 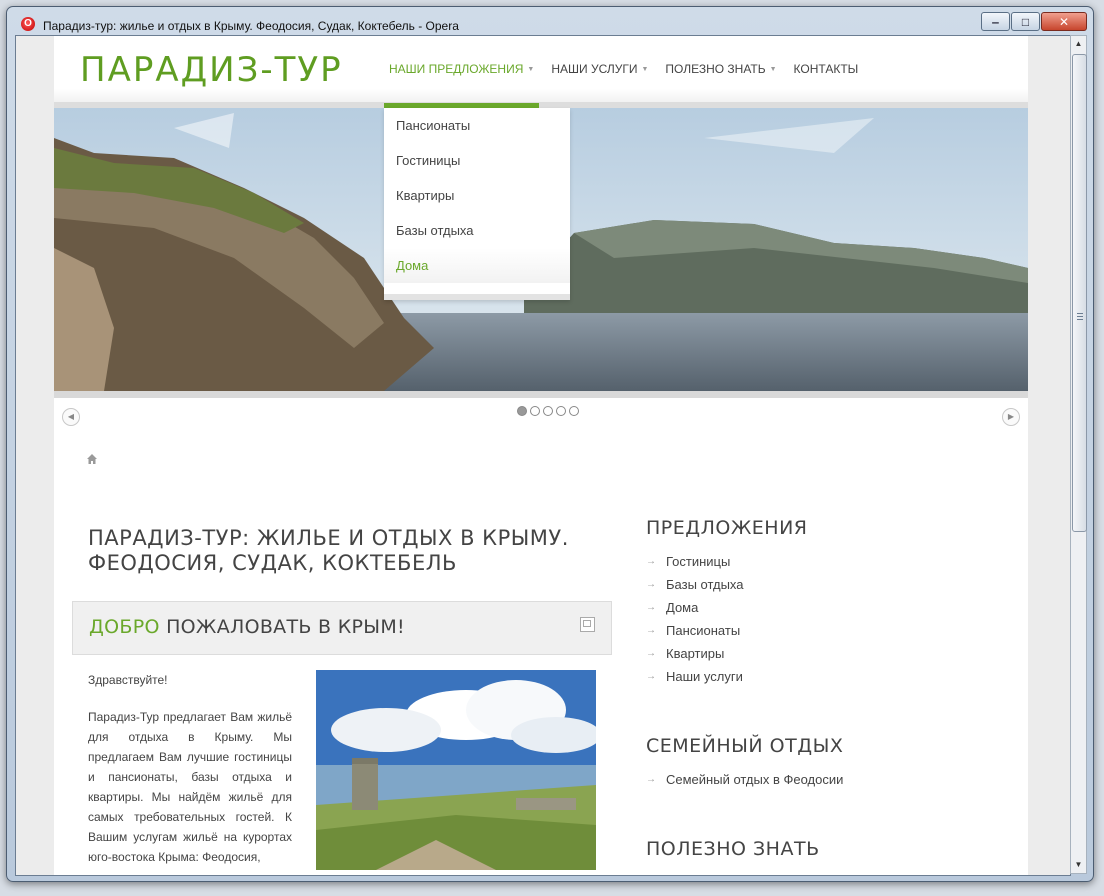 What do you see at coordinates (477, 265) in the screenshot?
I see `dropdown-item-doma: Дома` at bounding box center [477, 265].